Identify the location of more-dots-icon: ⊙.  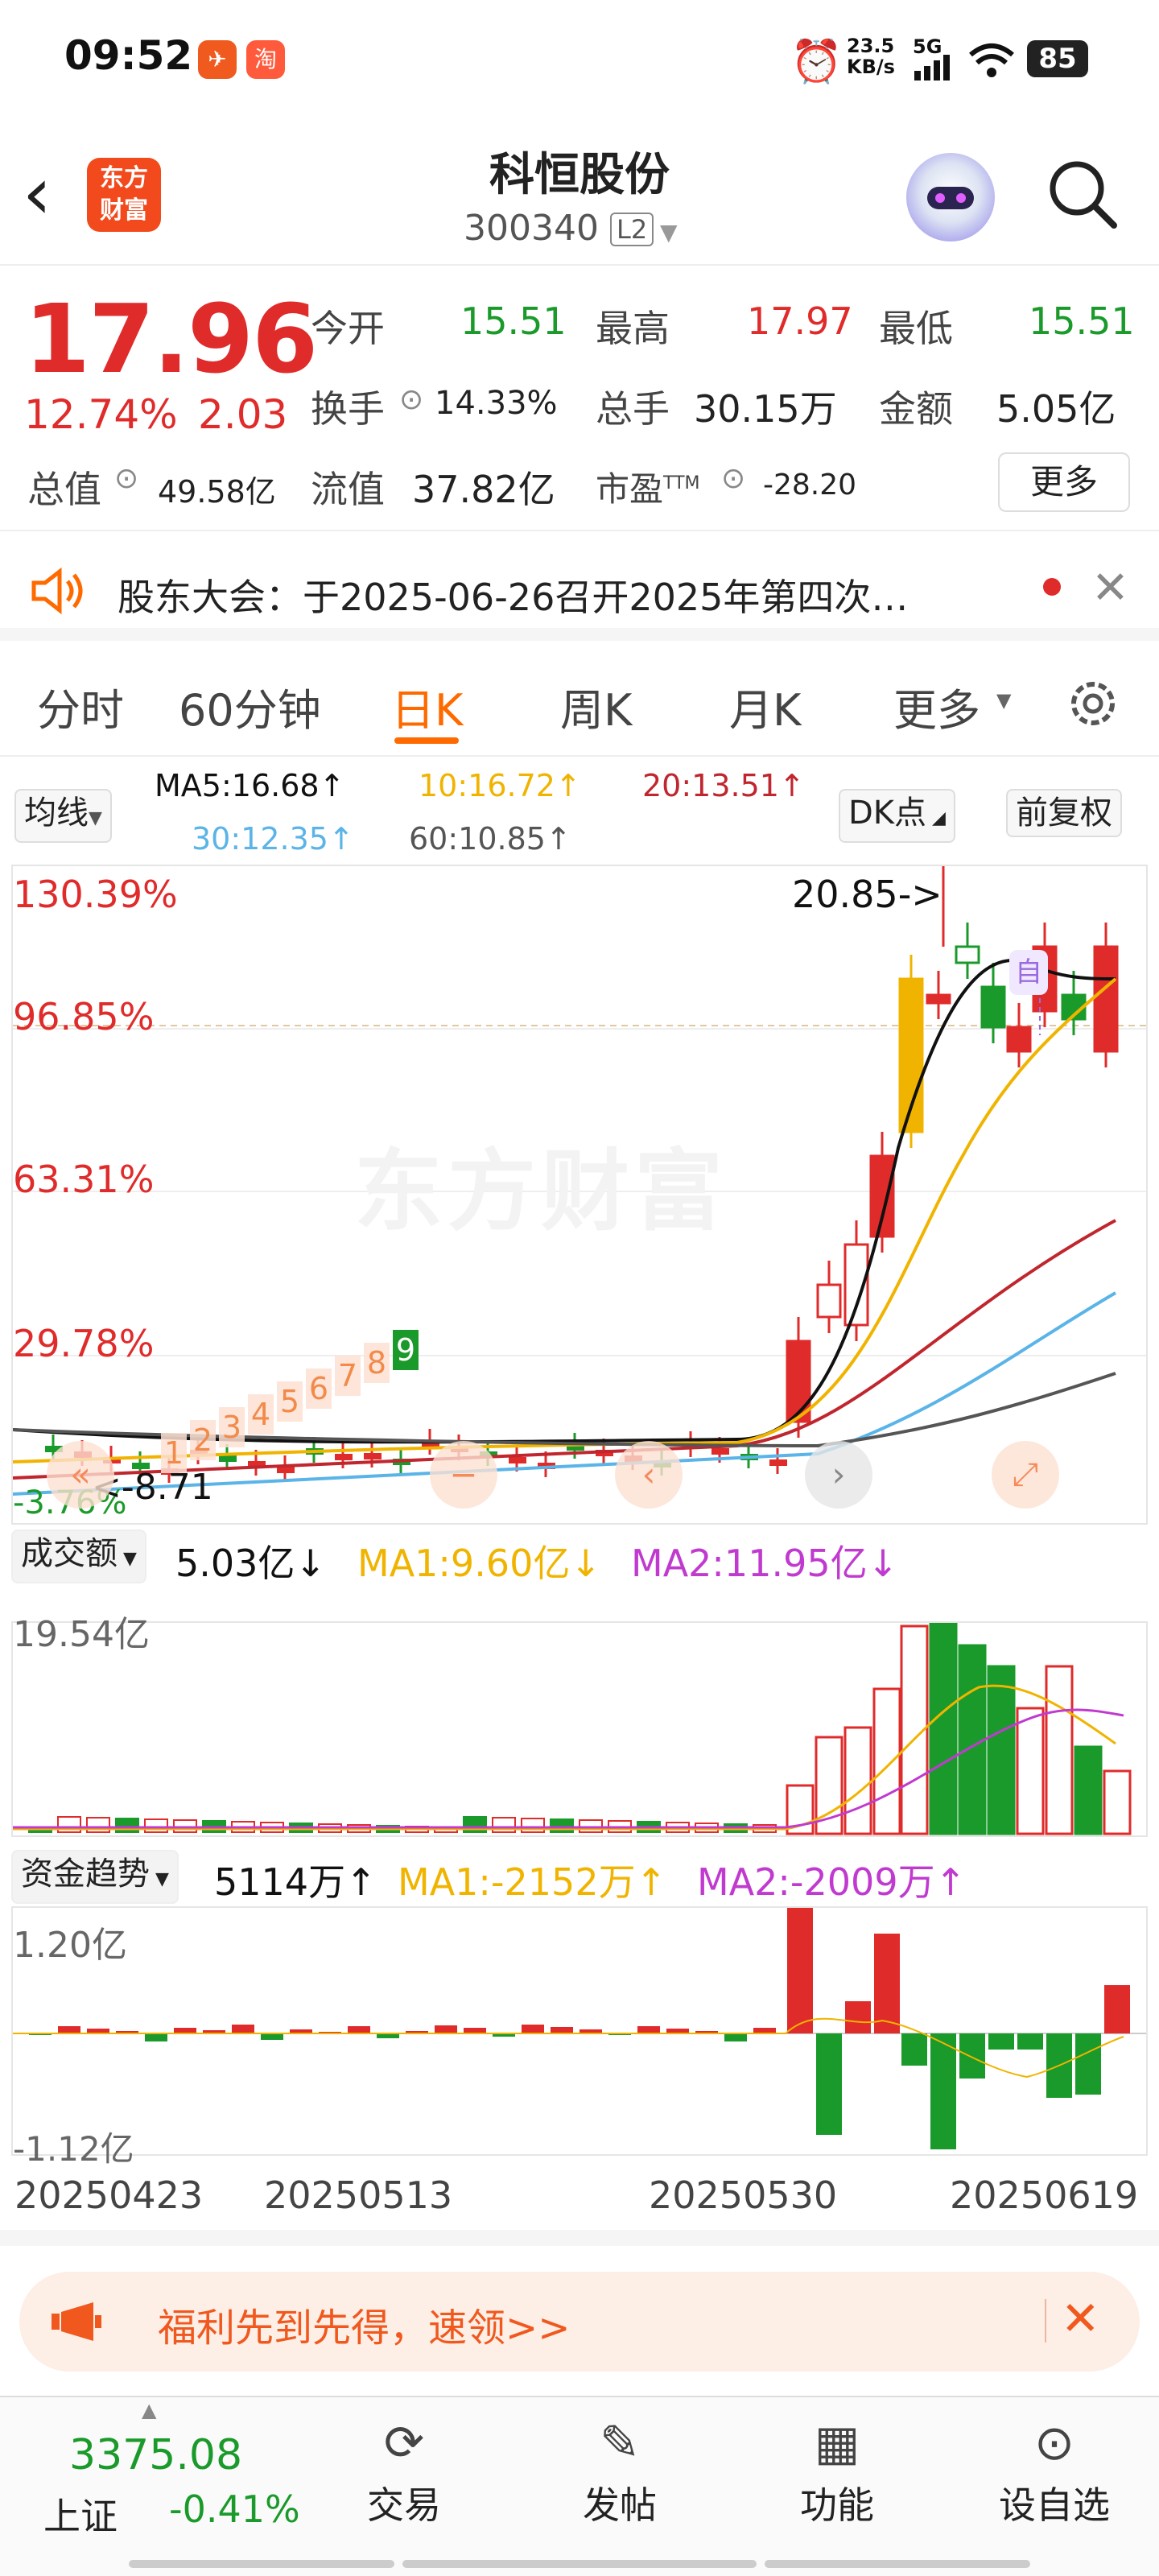
(1054, 2443).